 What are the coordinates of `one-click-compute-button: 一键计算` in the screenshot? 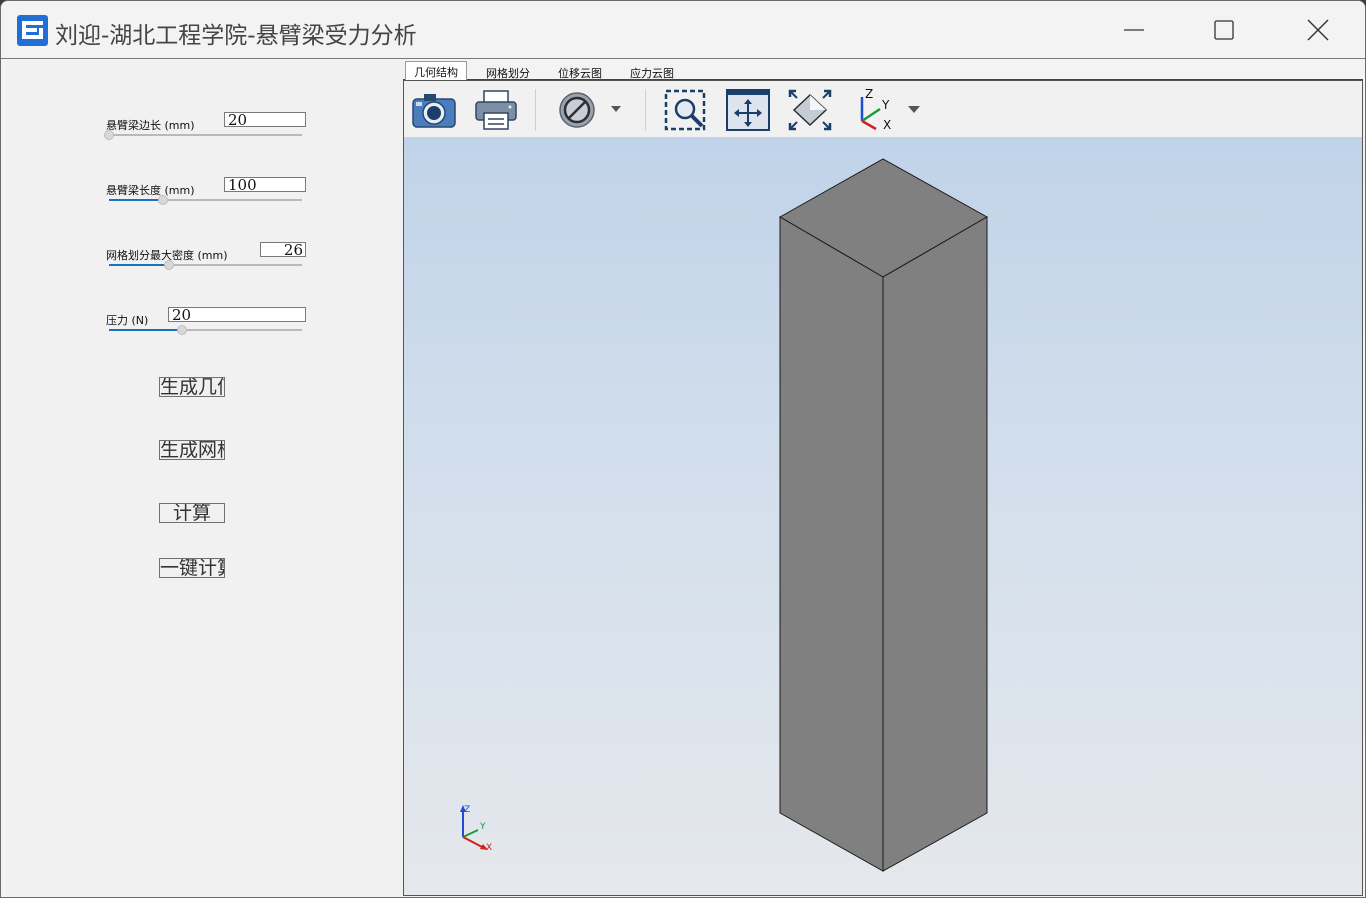 It's located at (192, 568).